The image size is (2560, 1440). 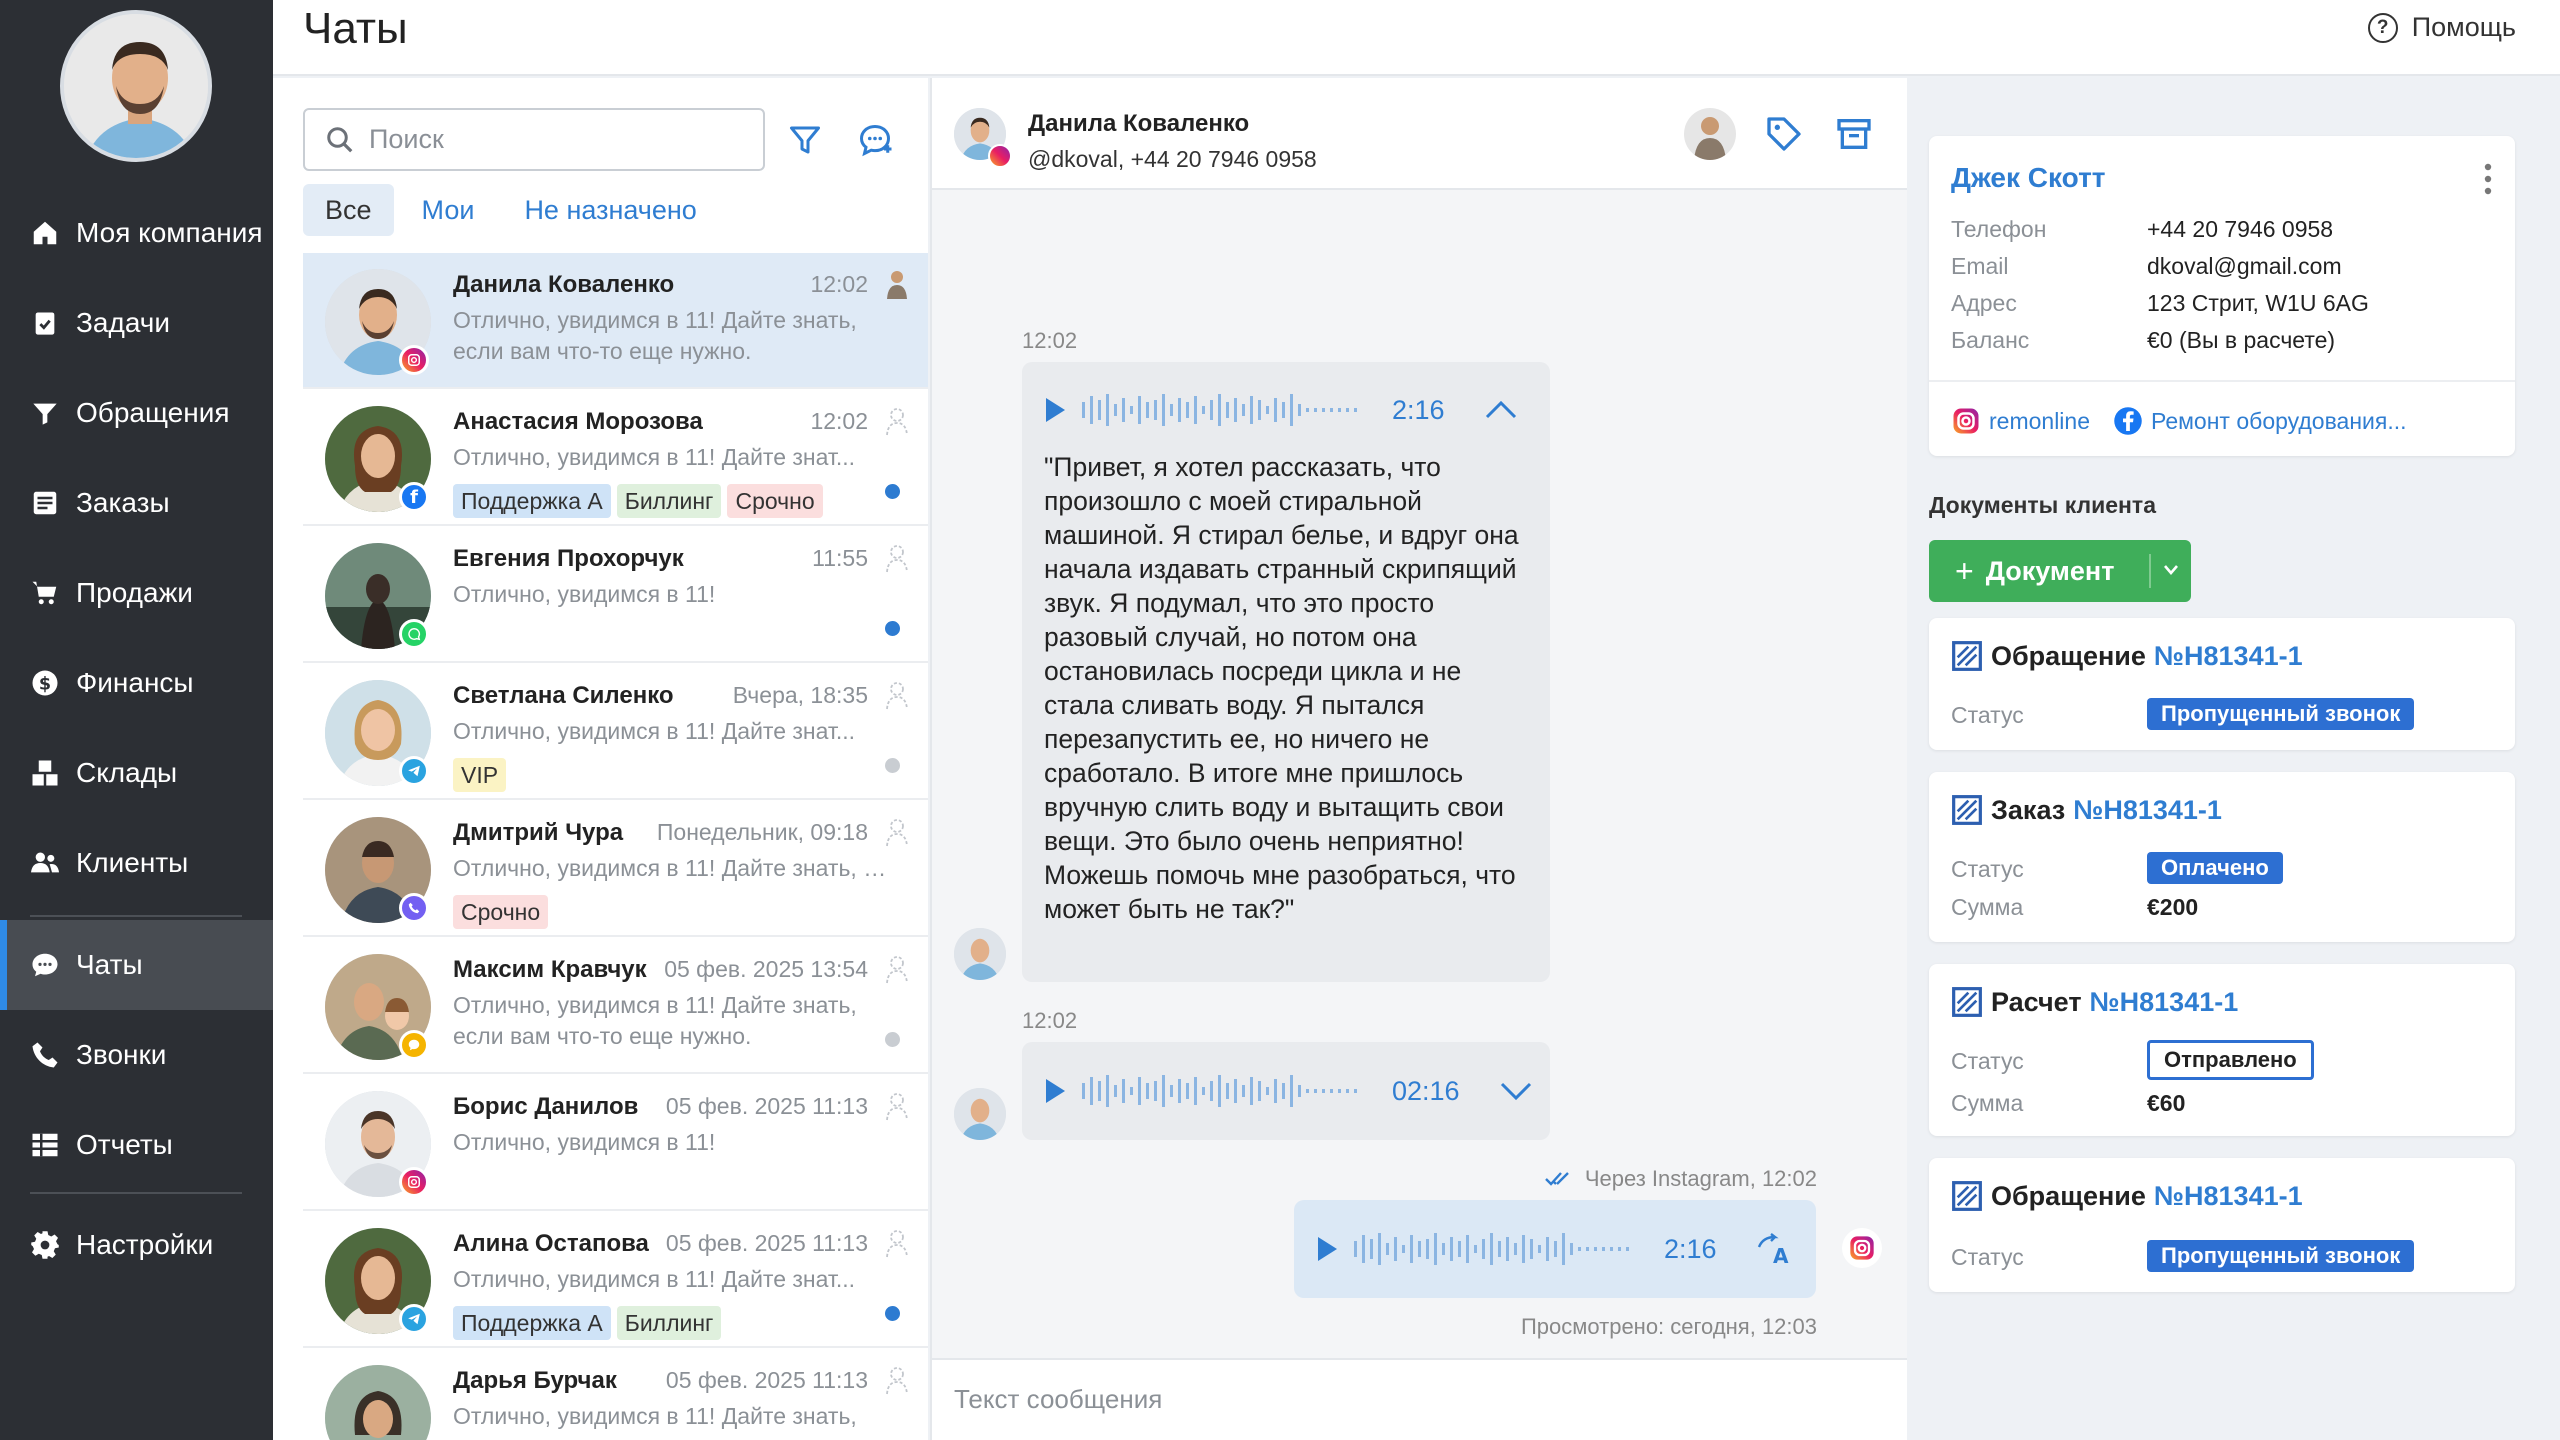 What do you see at coordinates (563, 695) in the screenshot?
I see `contact-name: Светлана Силенко` at bounding box center [563, 695].